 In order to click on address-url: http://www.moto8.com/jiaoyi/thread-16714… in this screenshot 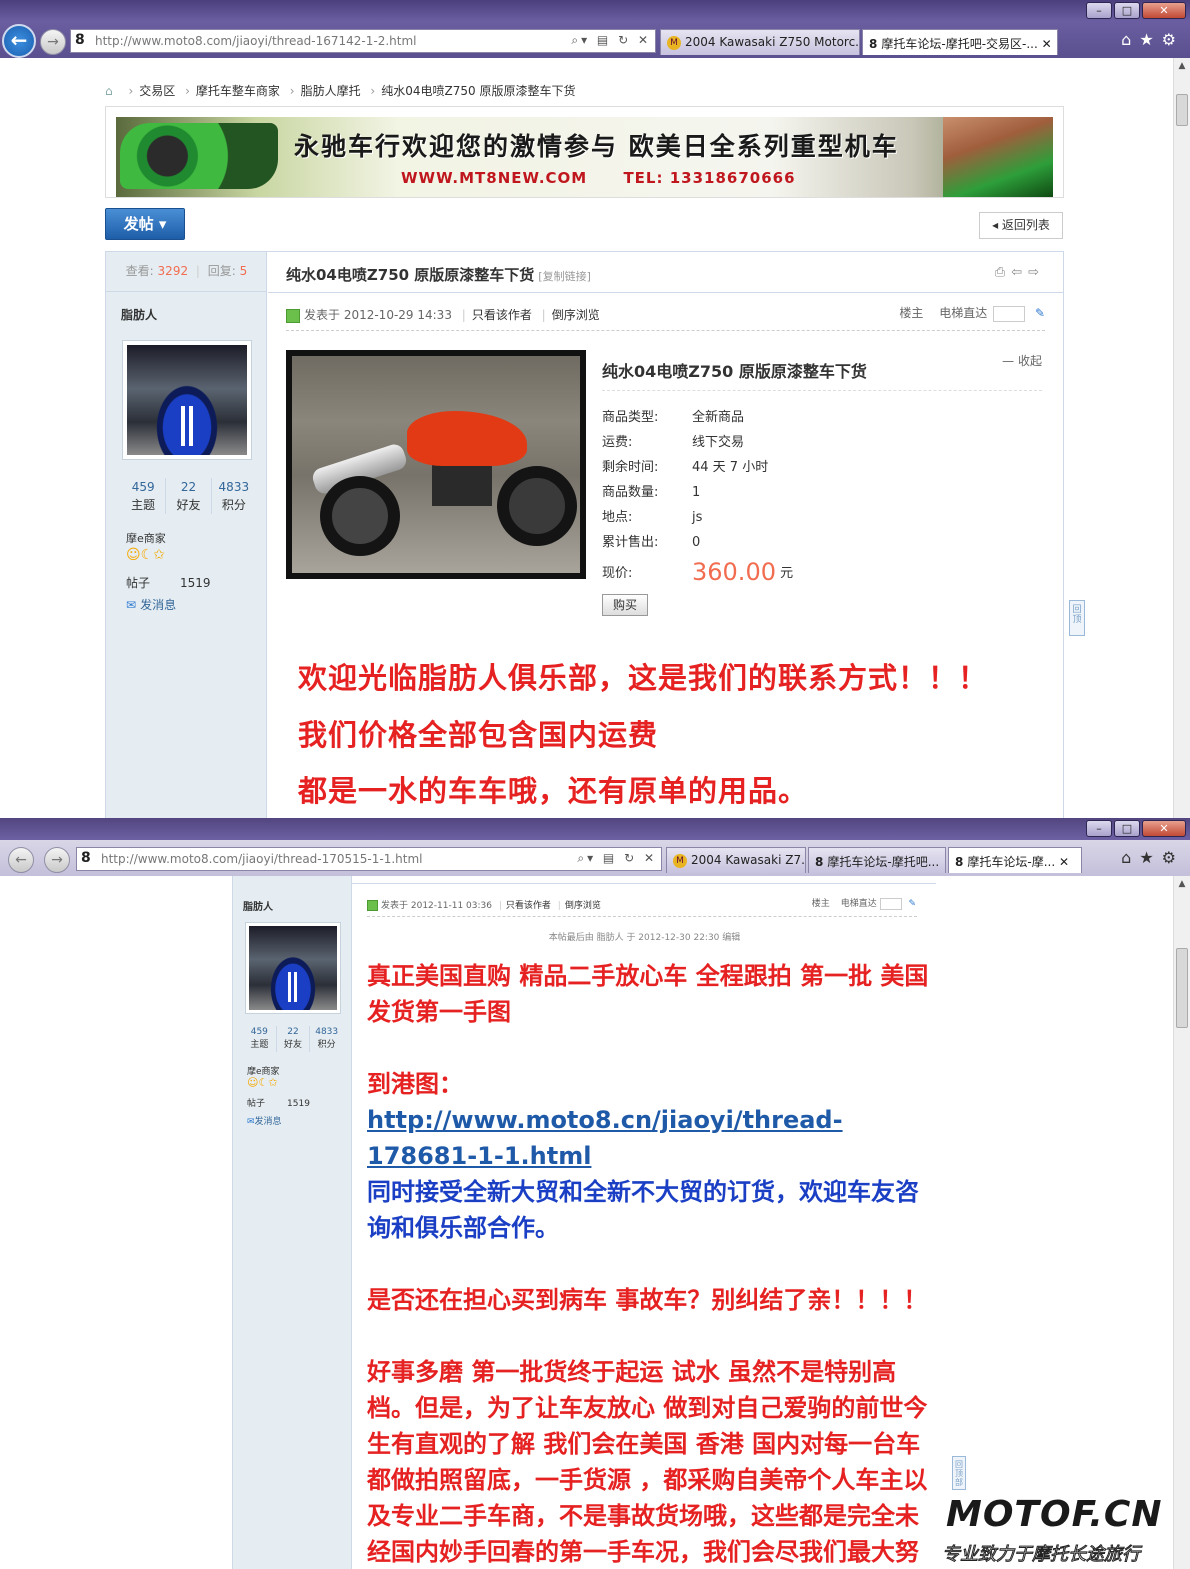, I will do `click(256, 41)`.